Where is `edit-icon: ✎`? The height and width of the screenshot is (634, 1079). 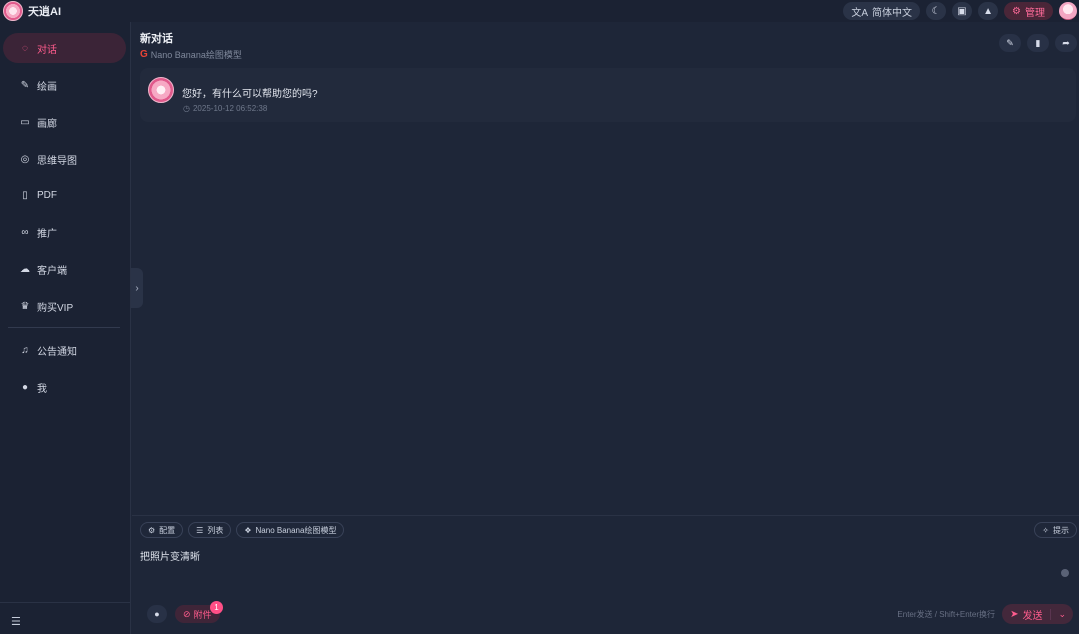 edit-icon: ✎ is located at coordinates (1010, 42).